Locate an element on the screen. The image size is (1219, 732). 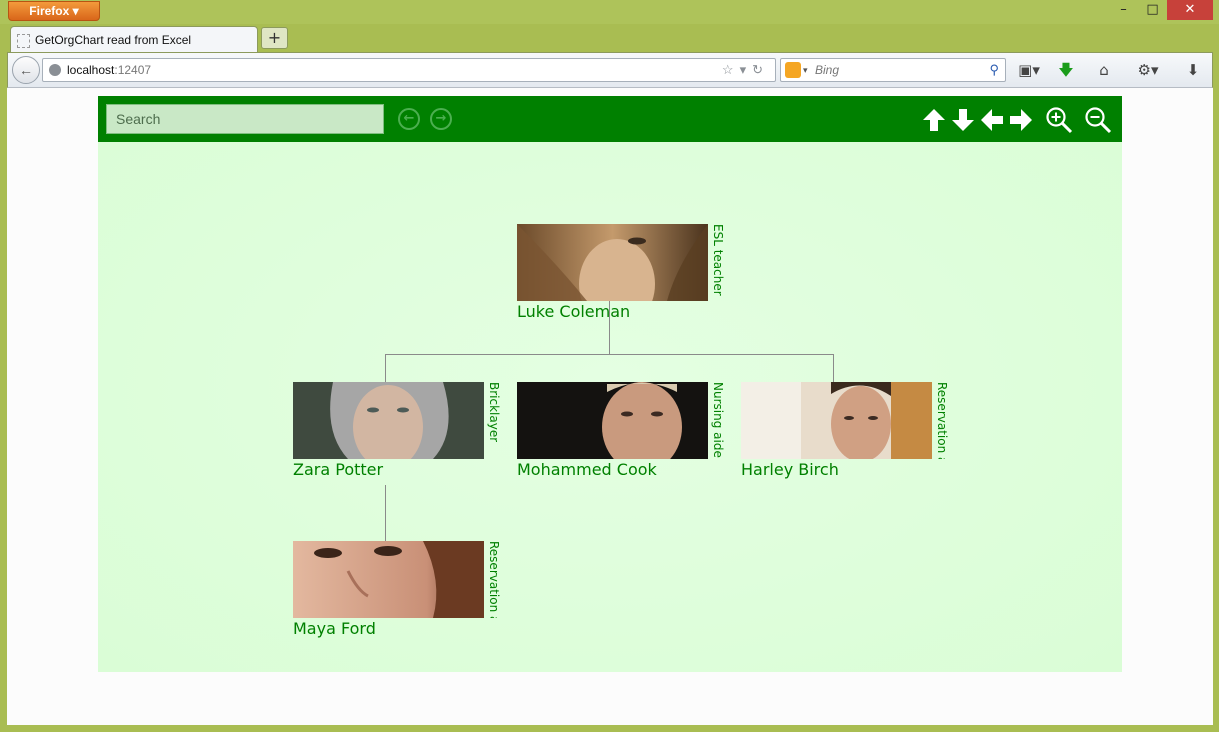
bing-engine-icon is located at coordinates (793, 70).